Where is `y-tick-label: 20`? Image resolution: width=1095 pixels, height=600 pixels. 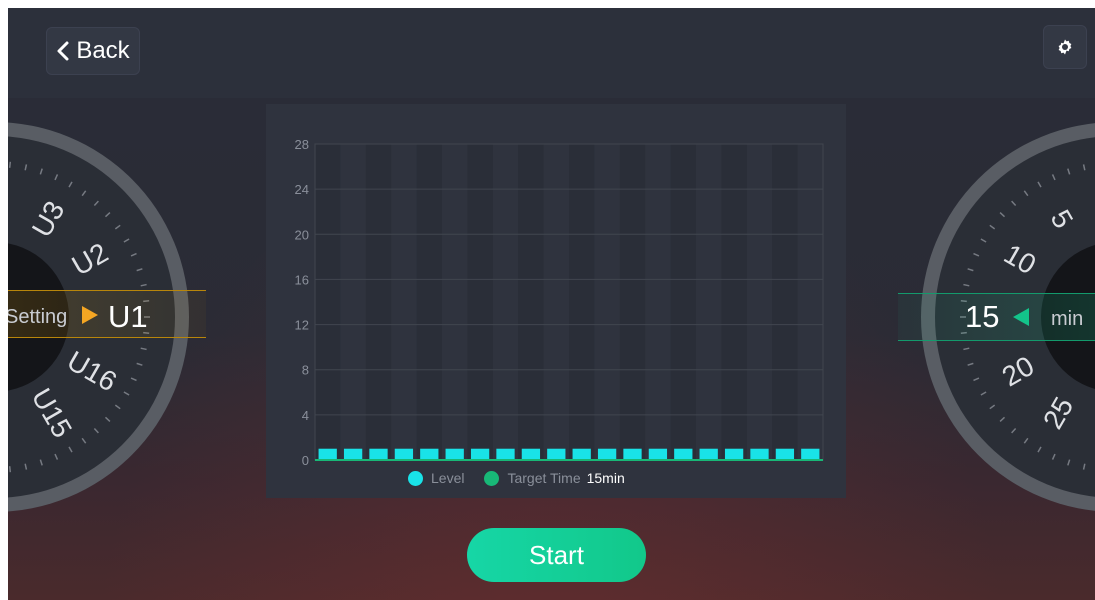
y-tick-label: 20 is located at coordinates (302, 234).